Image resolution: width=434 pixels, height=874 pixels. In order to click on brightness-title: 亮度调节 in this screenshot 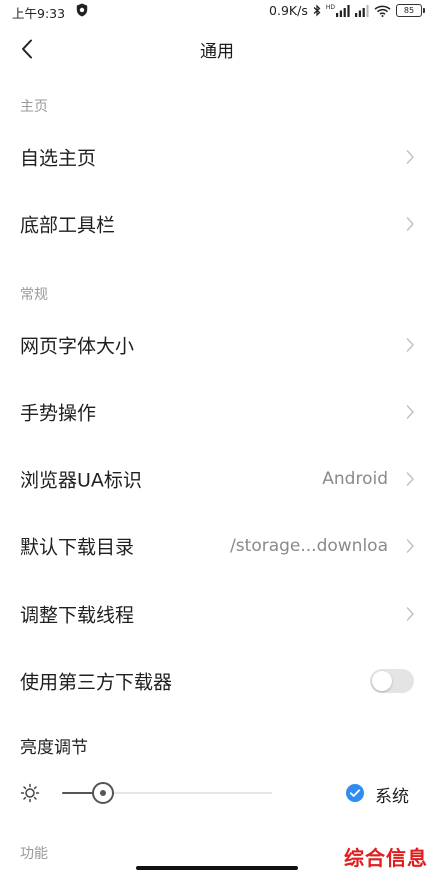, I will do `click(54, 748)`.